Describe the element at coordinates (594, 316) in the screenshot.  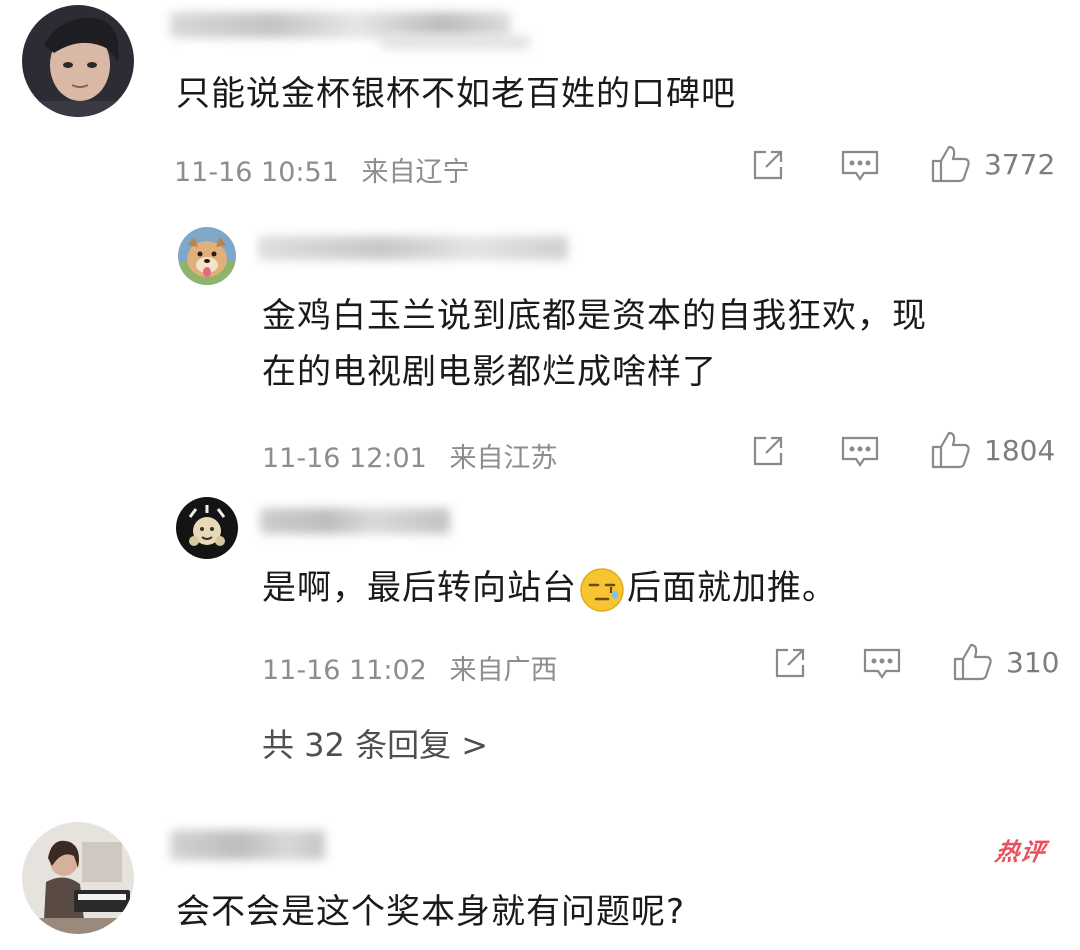
I see `comment-text-line: 金鸡白玉兰说到底都是资本的自我狂欢，现` at that location.